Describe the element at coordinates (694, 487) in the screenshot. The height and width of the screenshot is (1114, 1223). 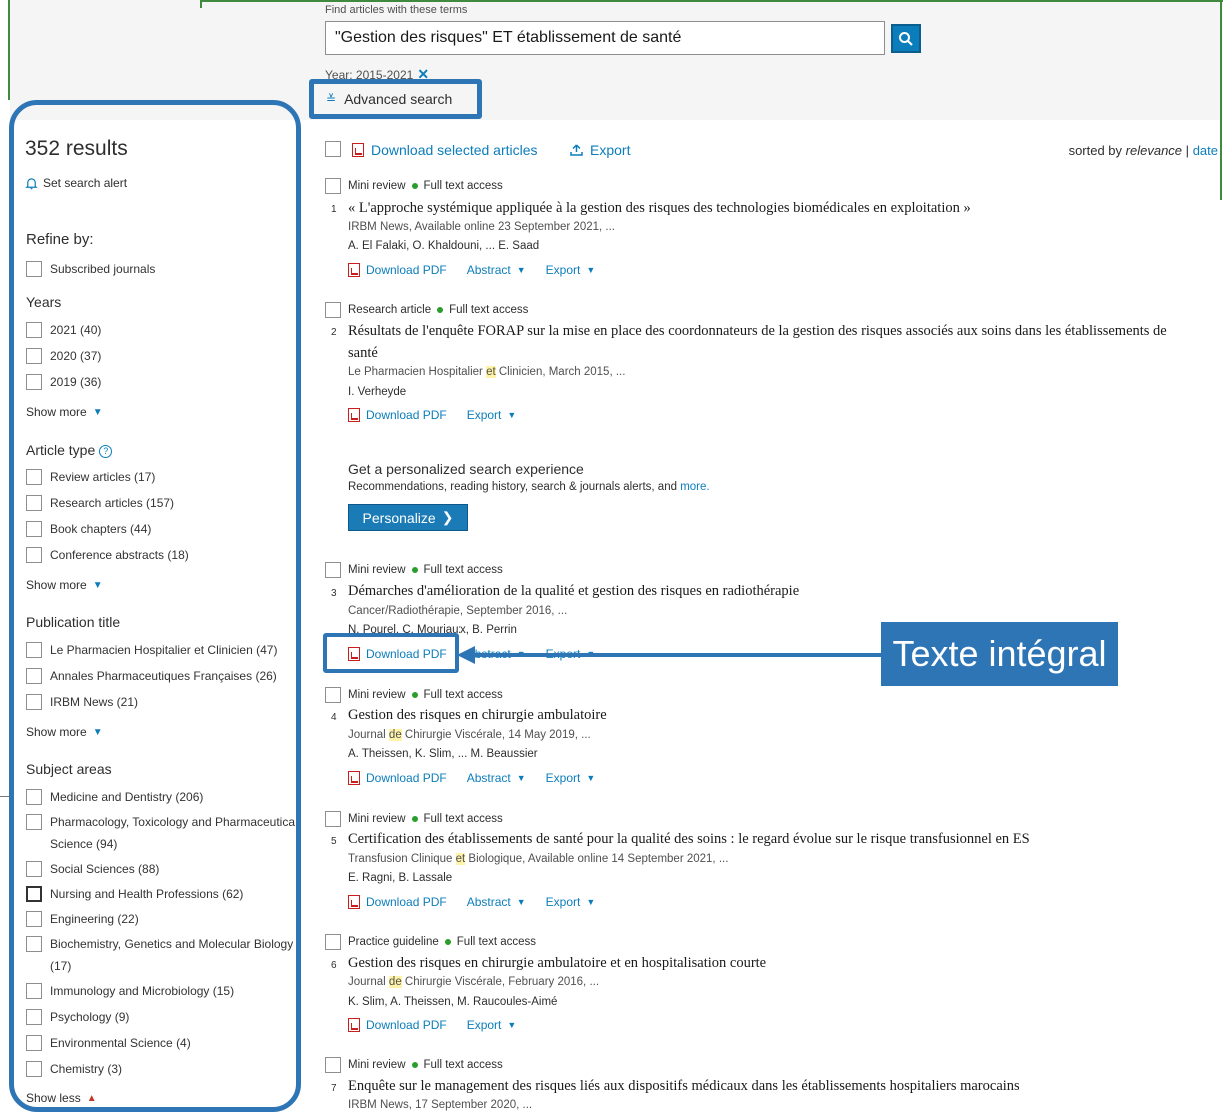
I see `personalize-more-link: more.` at that location.